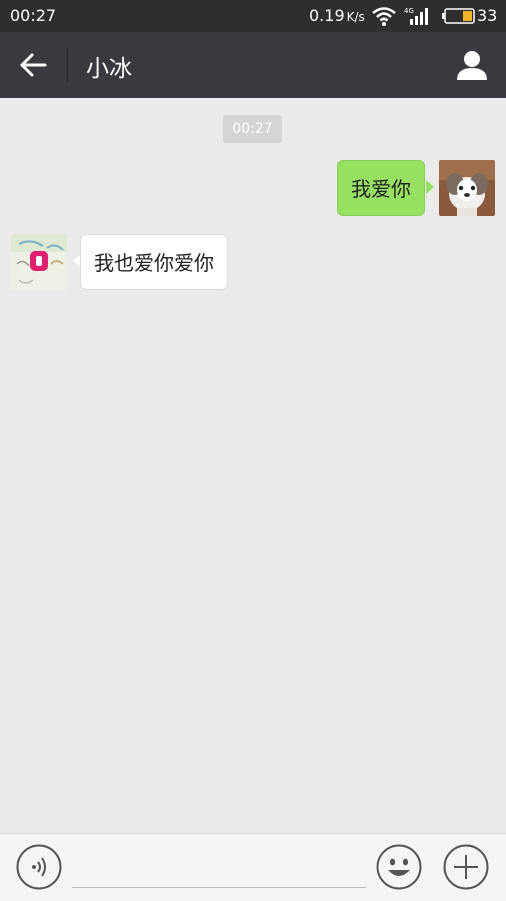 The image size is (506, 901). I want to click on network-type-label: 4G, so click(409, 11).